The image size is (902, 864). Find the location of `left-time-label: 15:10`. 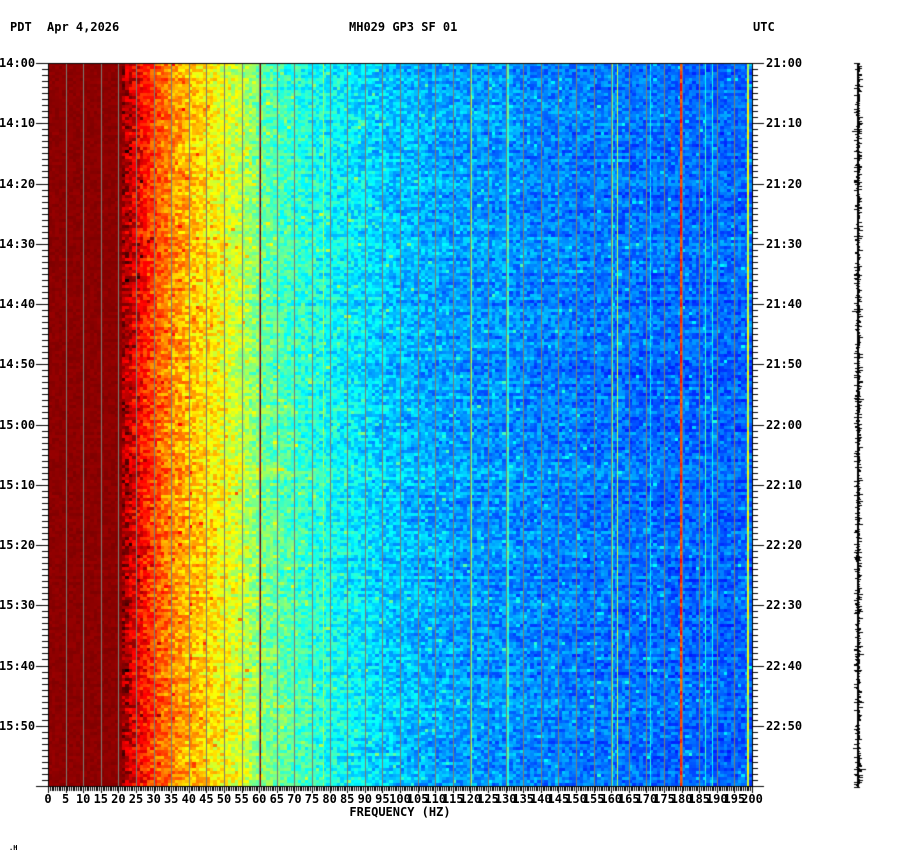

left-time-label: 15:10 is located at coordinates (18, 484).